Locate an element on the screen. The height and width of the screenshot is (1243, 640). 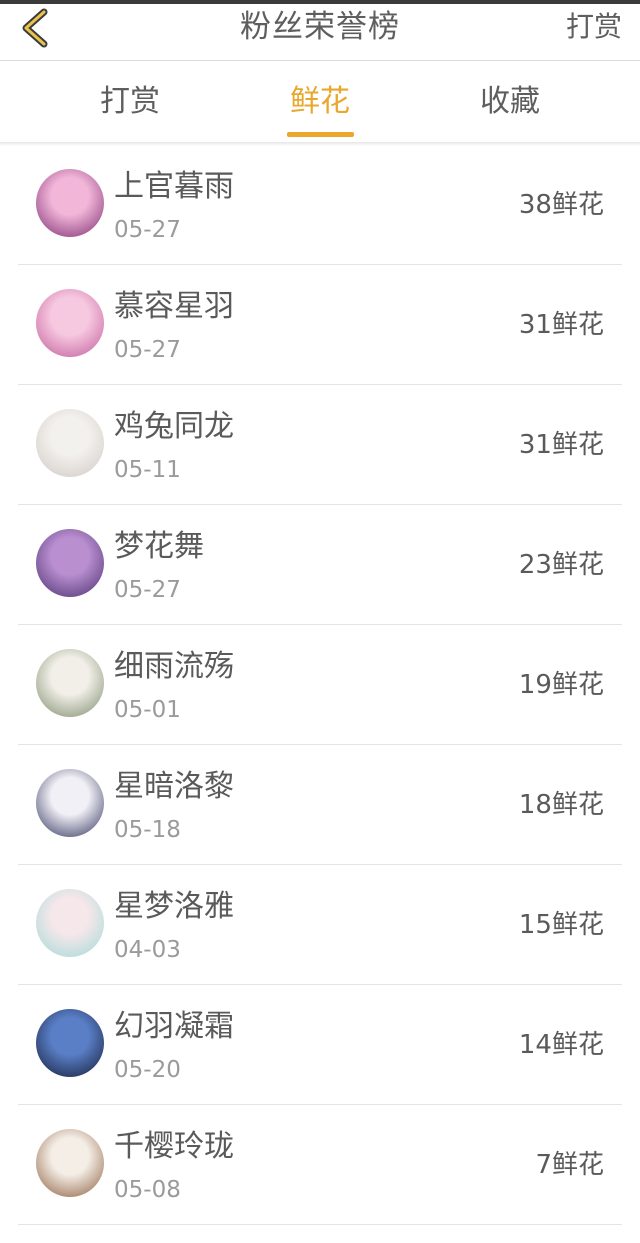
fan-date: 05-11 is located at coordinates (147, 470).